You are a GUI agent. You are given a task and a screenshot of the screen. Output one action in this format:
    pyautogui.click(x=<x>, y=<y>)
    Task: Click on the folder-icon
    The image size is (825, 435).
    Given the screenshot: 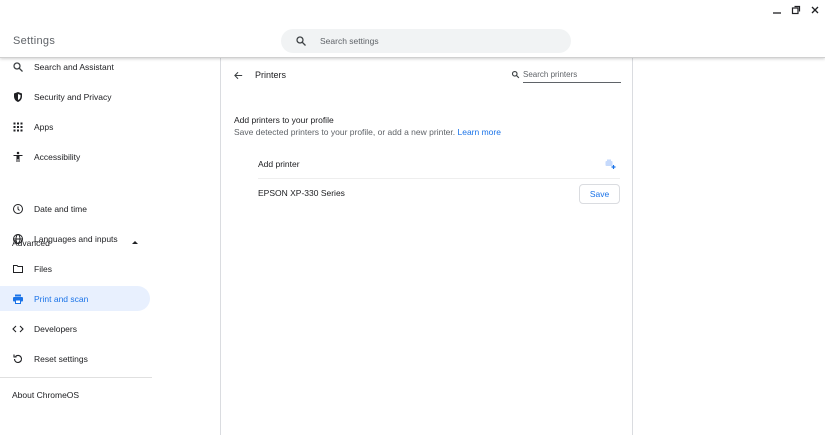 What is the action you would take?
    pyautogui.click(x=18, y=268)
    